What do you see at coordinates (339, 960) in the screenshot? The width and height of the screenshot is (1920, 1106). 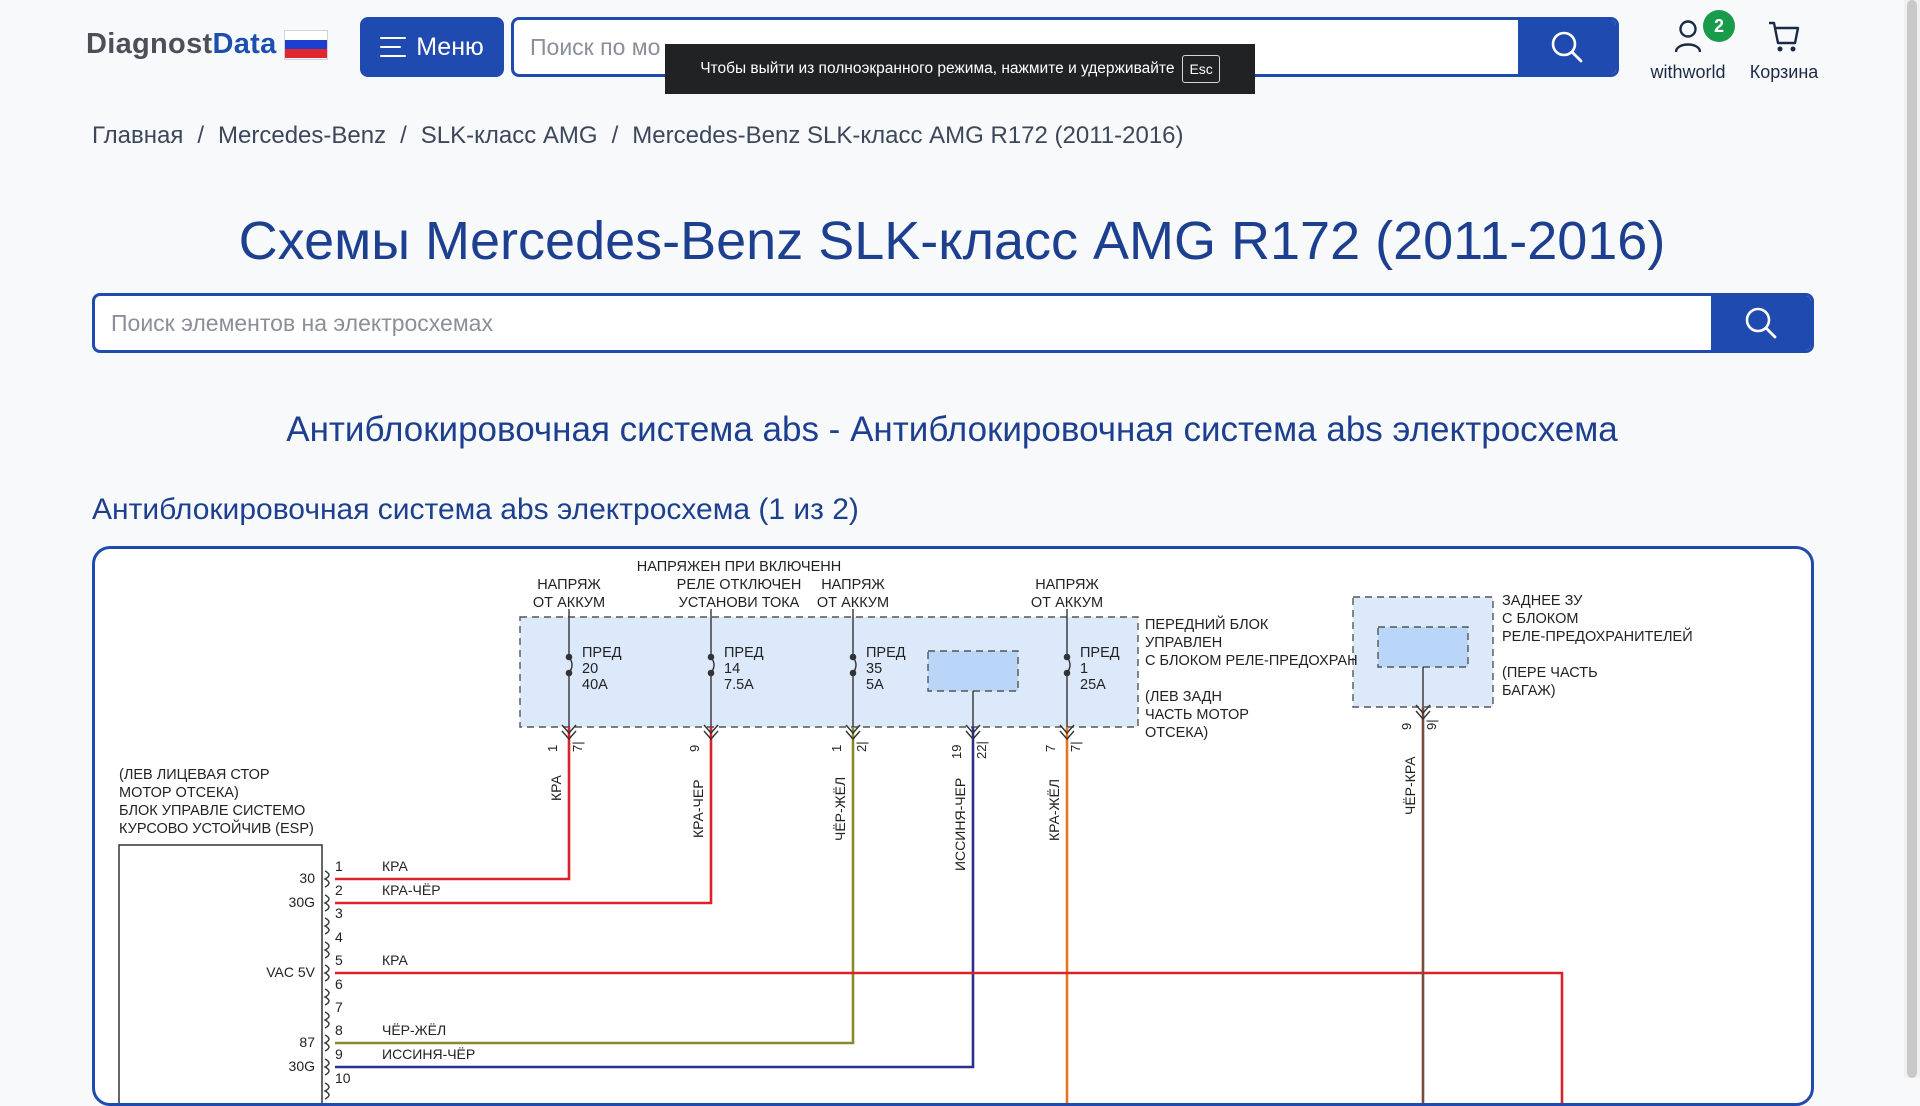 I see `esp-pin-number: 5` at bounding box center [339, 960].